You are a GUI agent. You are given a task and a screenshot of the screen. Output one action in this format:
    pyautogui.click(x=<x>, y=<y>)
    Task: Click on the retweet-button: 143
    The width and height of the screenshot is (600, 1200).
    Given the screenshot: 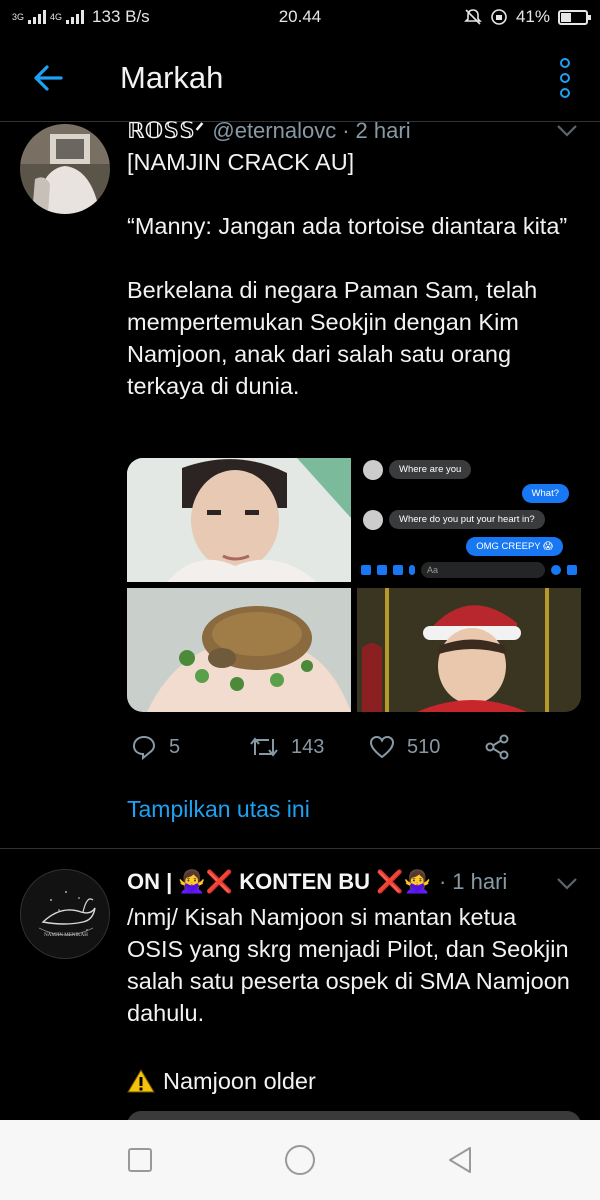 What is the action you would take?
    pyautogui.click(x=309, y=747)
    